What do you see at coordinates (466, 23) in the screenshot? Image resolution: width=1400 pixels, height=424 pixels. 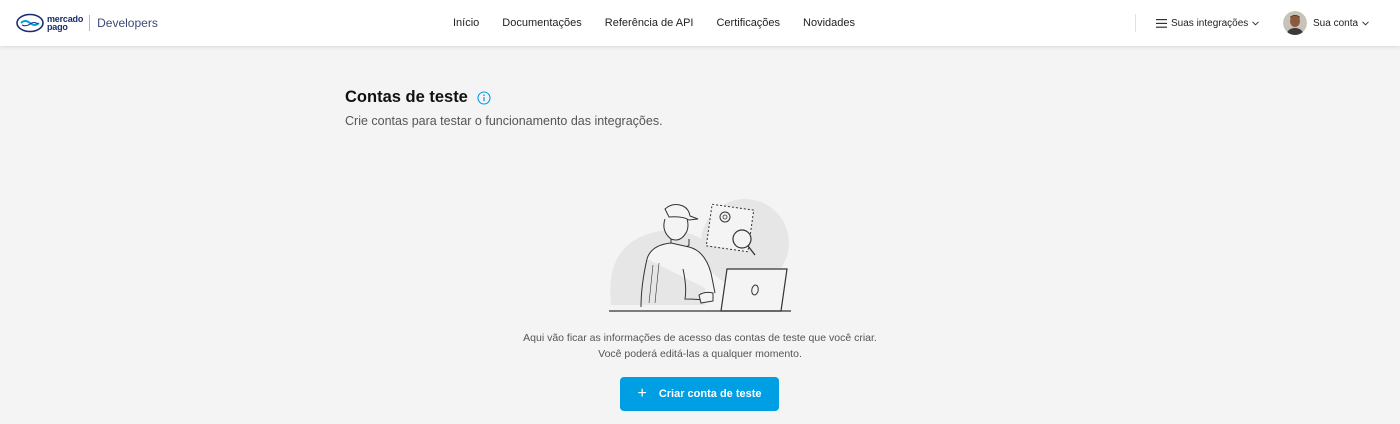 I see `nav-item-inicio: Início` at bounding box center [466, 23].